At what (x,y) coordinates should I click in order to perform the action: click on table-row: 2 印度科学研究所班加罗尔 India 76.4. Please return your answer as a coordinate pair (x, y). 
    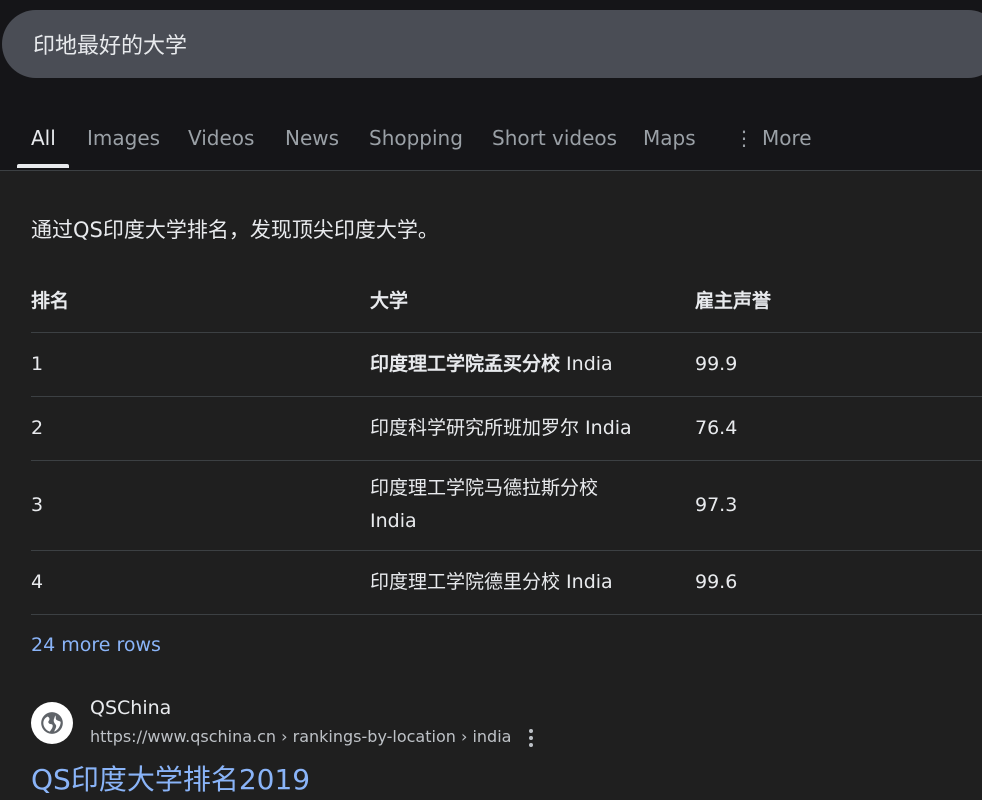
    Looking at the image, I should click on (506, 429).